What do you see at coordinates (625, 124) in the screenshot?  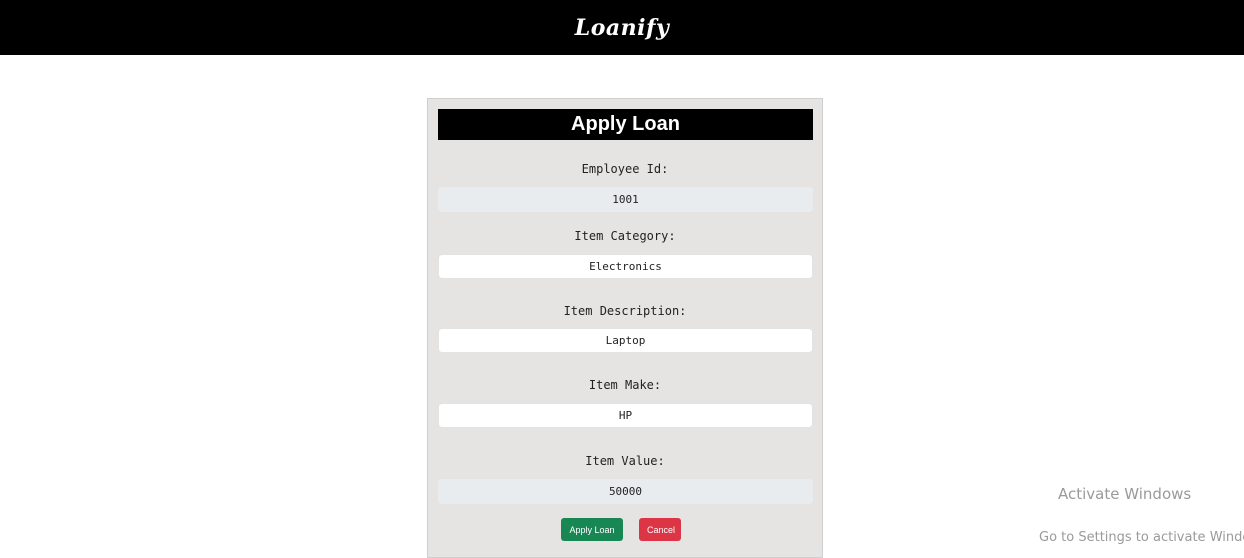 I see `form-title: Apply Loan` at bounding box center [625, 124].